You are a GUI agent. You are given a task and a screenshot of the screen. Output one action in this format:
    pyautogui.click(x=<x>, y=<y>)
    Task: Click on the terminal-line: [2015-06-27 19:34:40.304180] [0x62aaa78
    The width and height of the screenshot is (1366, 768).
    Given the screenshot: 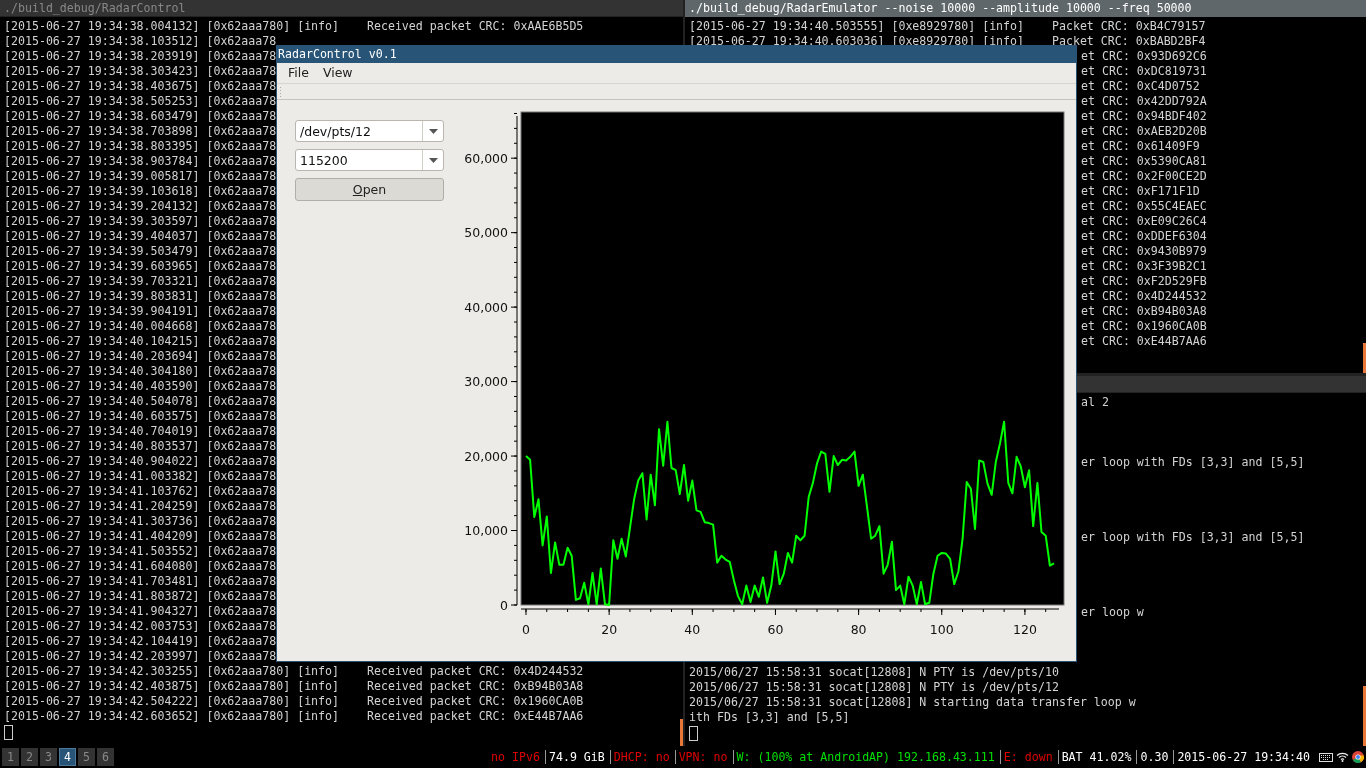 What is the action you would take?
    pyautogui.click(x=140, y=371)
    